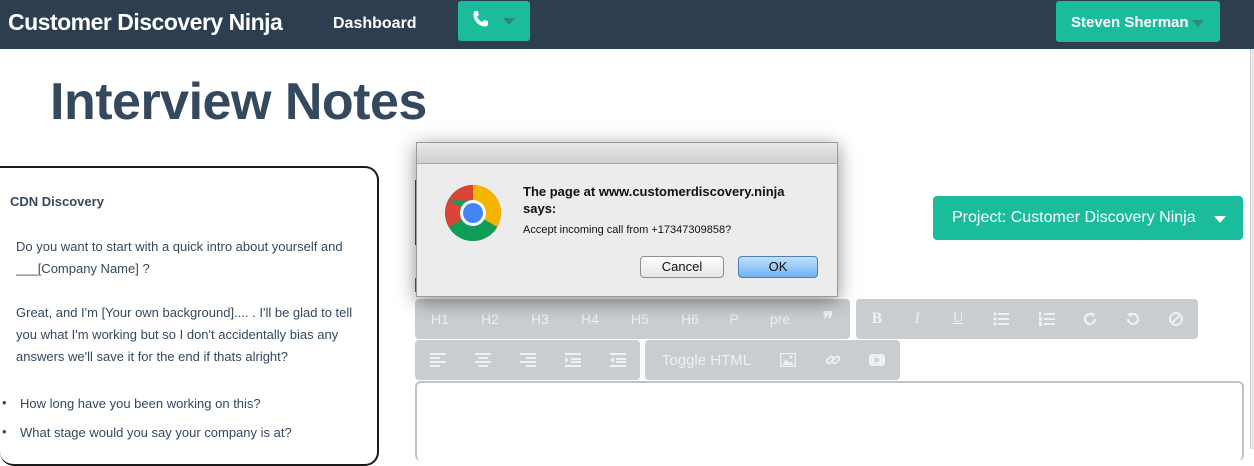  Describe the element at coordinates (654, 191) in the screenshot. I see `dialog-heading-line: The page at www.customerdiscovery.ninja` at that location.